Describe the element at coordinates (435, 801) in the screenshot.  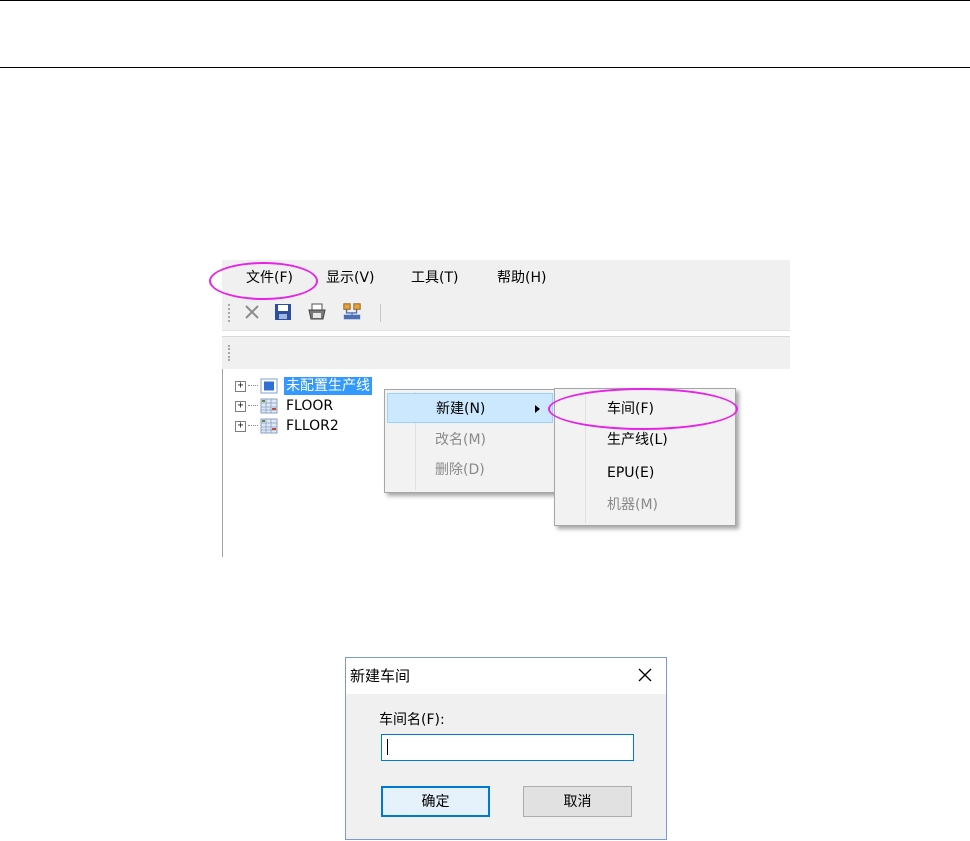
I see `ok-button: 确定` at that location.